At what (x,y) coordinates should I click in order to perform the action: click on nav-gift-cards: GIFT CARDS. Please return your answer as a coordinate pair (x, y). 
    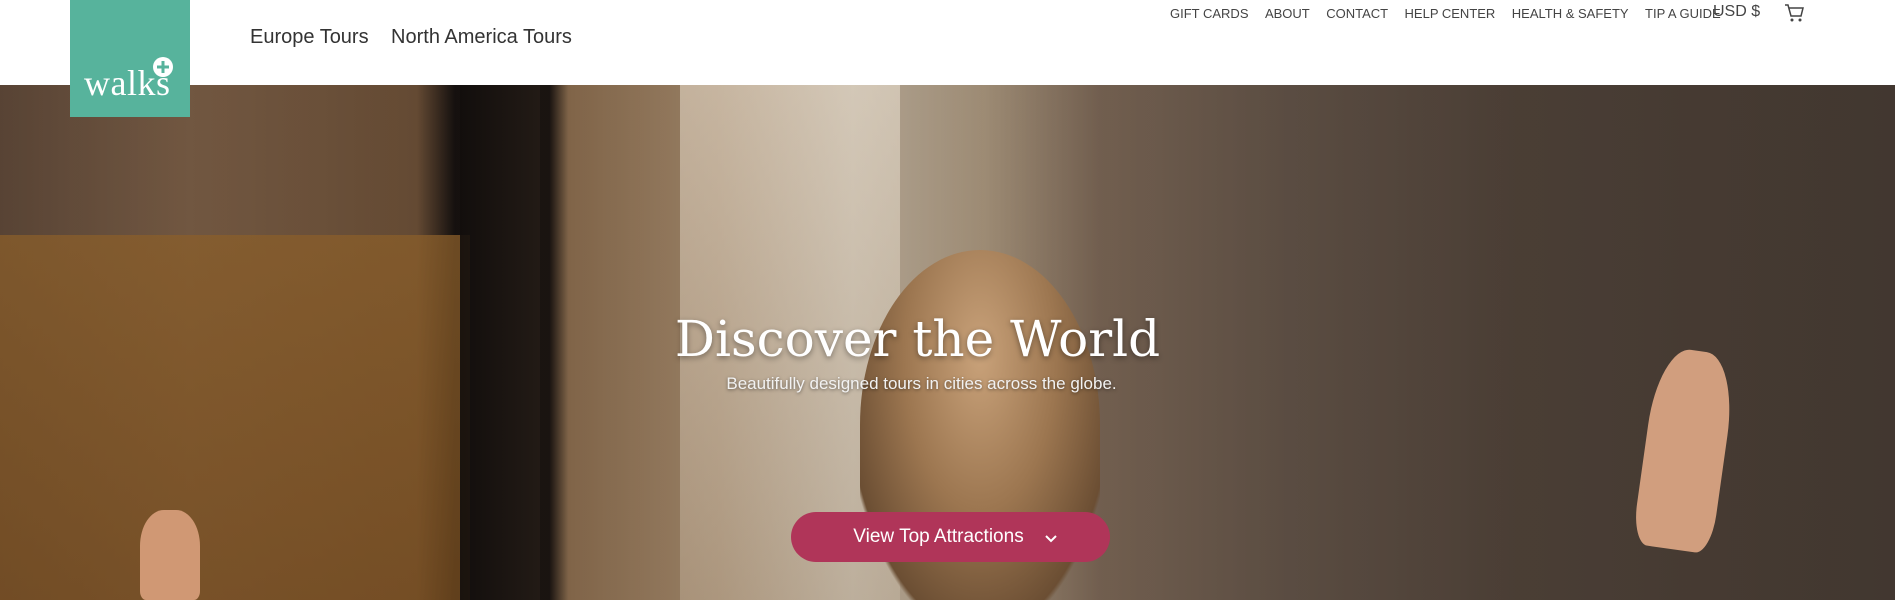
    Looking at the image, I should click on (1209, 13).